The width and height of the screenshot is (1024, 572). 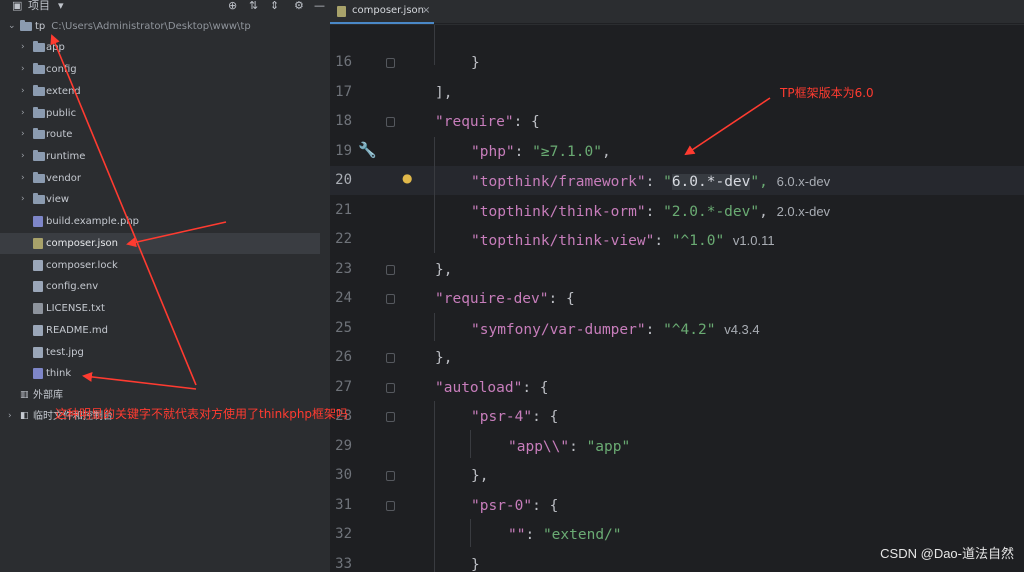 What do you see at coordinates (558, 182) in the screenshot?
I see `json-key: "topthink/framework"` at bounding box center [558, 182].